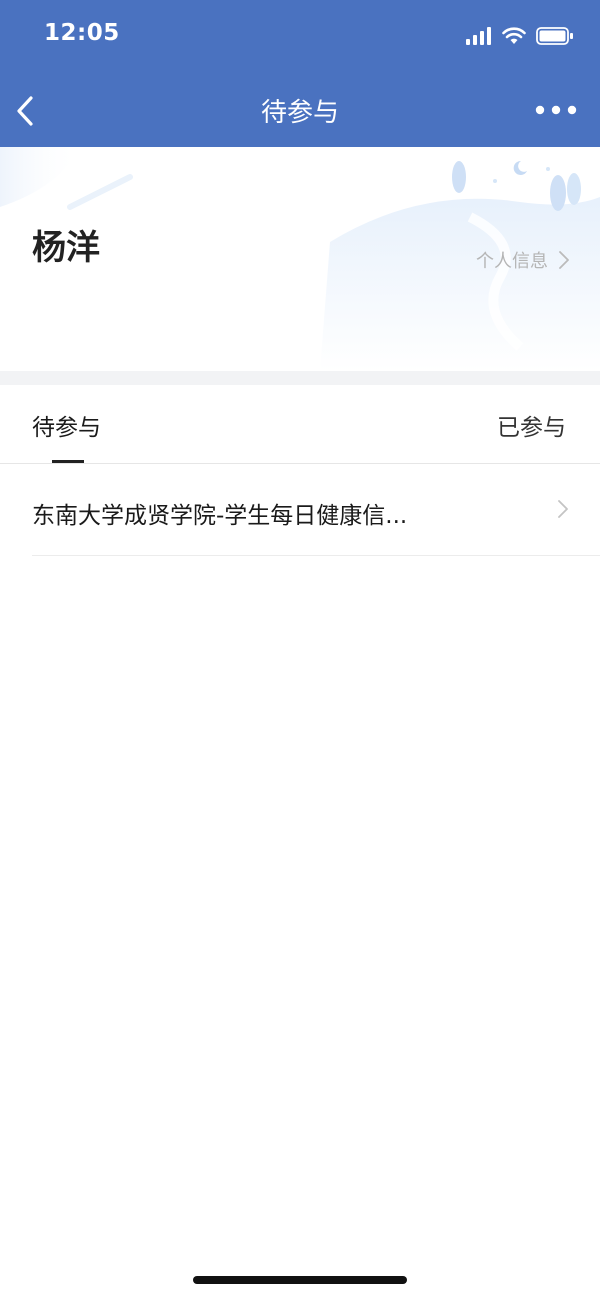  Describe the element at coordinates (512, 261) in the screenshot. I see `personal-info-label: 个人信息` at that location.